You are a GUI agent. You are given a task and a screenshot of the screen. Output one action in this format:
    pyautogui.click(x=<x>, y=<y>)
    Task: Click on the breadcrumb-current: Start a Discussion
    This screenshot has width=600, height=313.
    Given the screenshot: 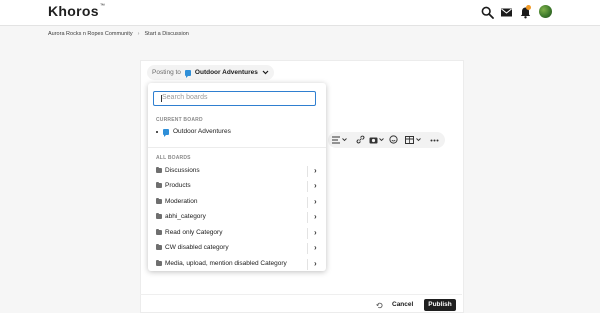 What is the action you would take?
    pyautogui.click(x=166, y=34)
    